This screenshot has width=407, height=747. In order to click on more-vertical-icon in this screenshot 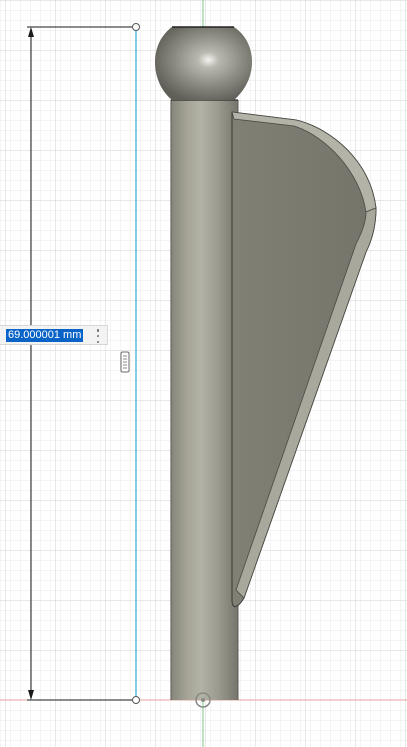, I will do `click(98, 336)`.